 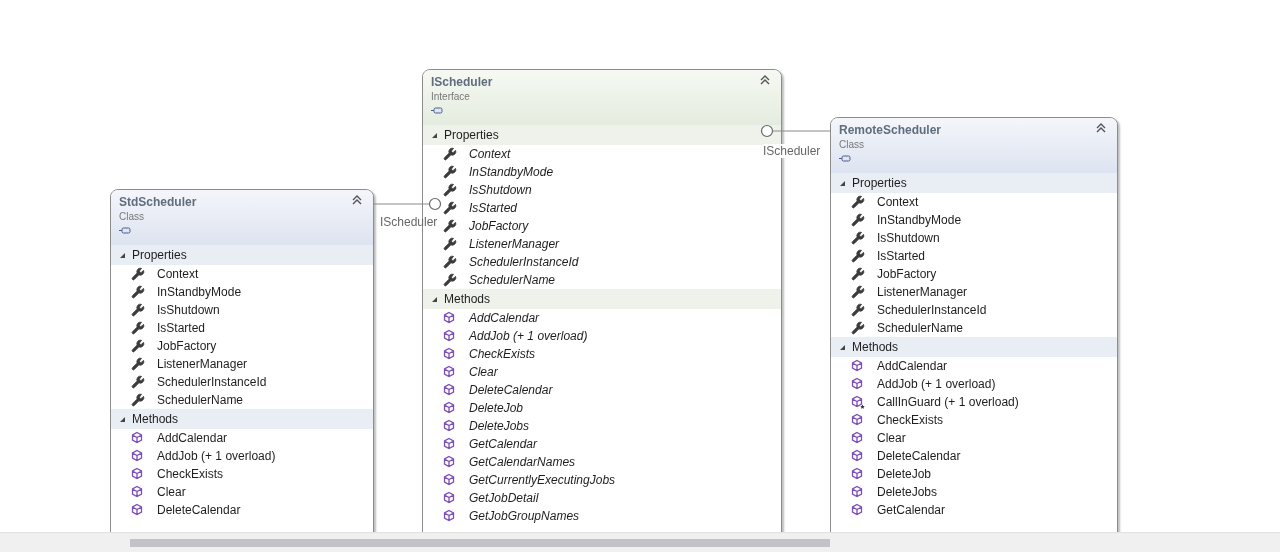 What do you see at coordinates (504, 498) in the screenshot?
I see `member-name: GetJobDetail` at bounding box center [504, 498].